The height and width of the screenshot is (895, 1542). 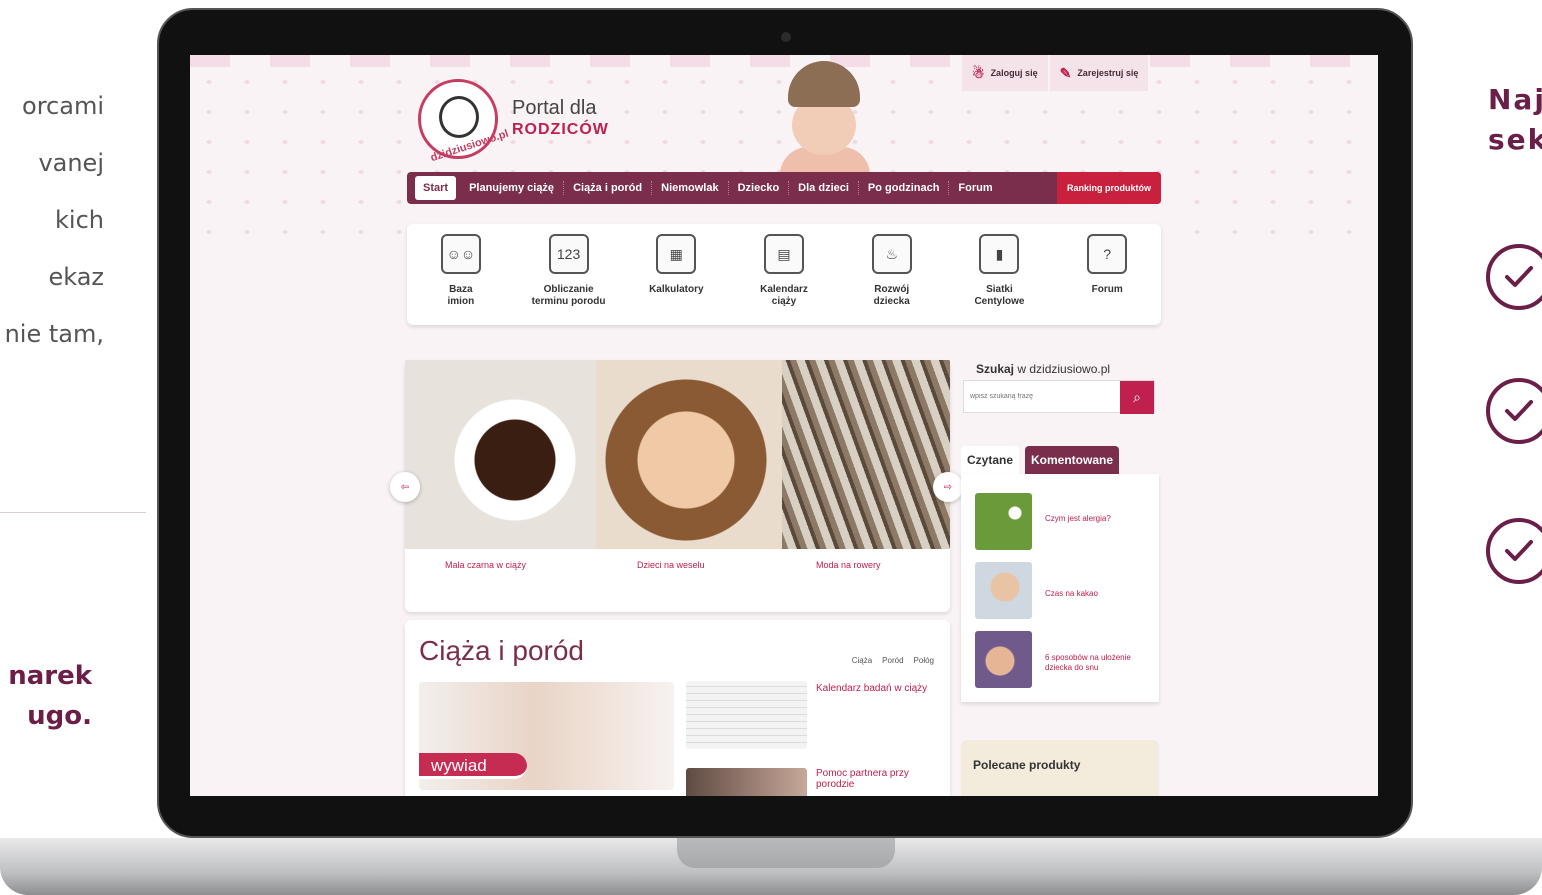 I want to click on tool-label: Kalkulatory, so click(x=676, y=289).